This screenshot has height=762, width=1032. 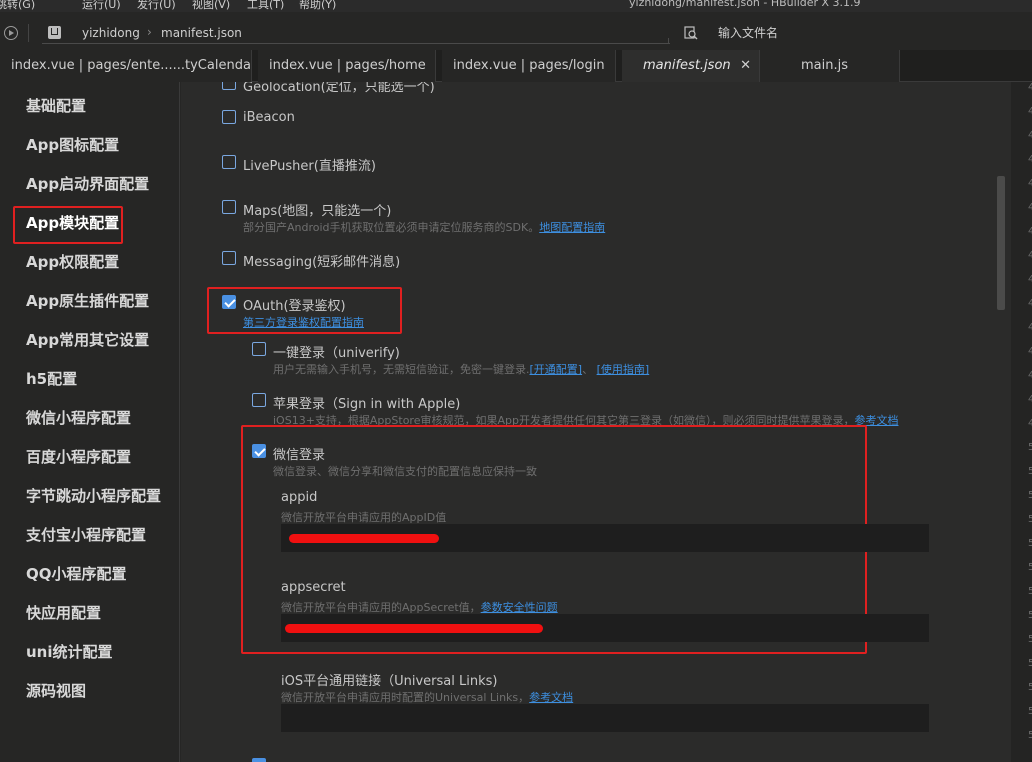 I want to click on next-checkbox, so click(x=259, y=760).